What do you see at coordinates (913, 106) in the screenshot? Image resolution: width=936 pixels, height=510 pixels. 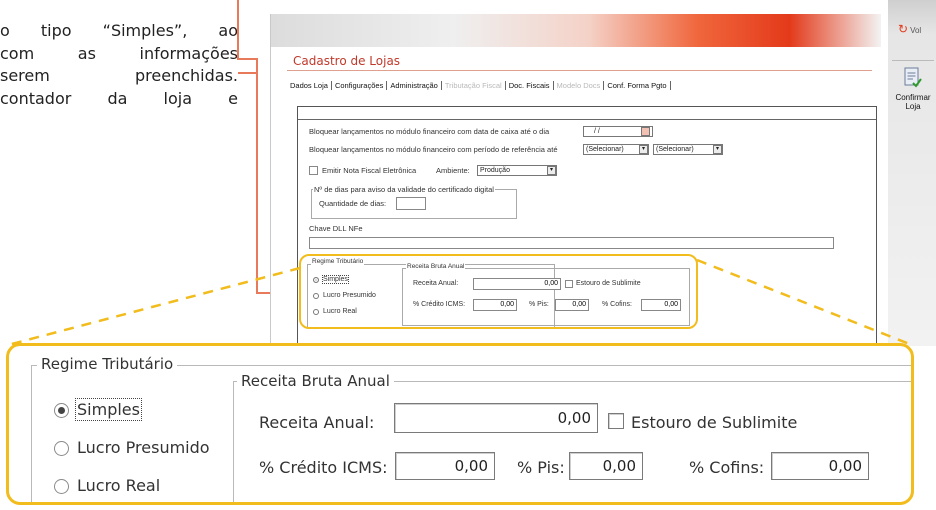 I see `confirm-label-2: Loja` at bounding box center [913, 106].